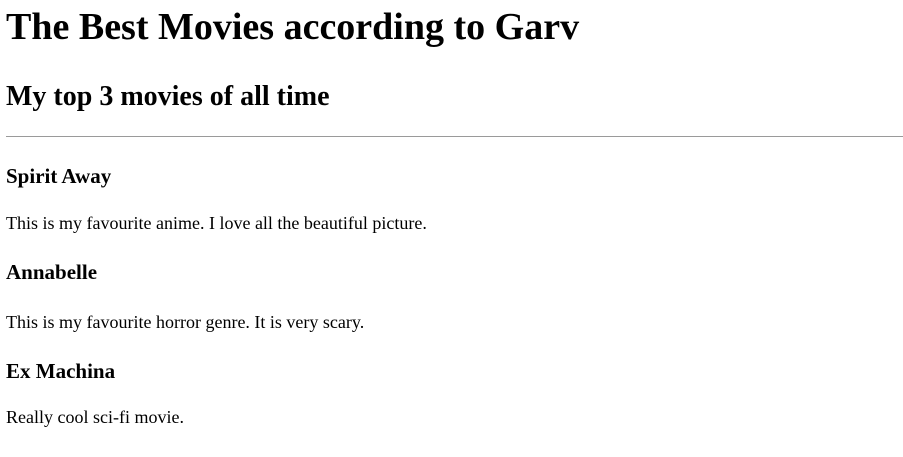 This screenshot has height=457, width=903. I want to click on page-title: The Best Movies according to Garv, so click(293, 27).